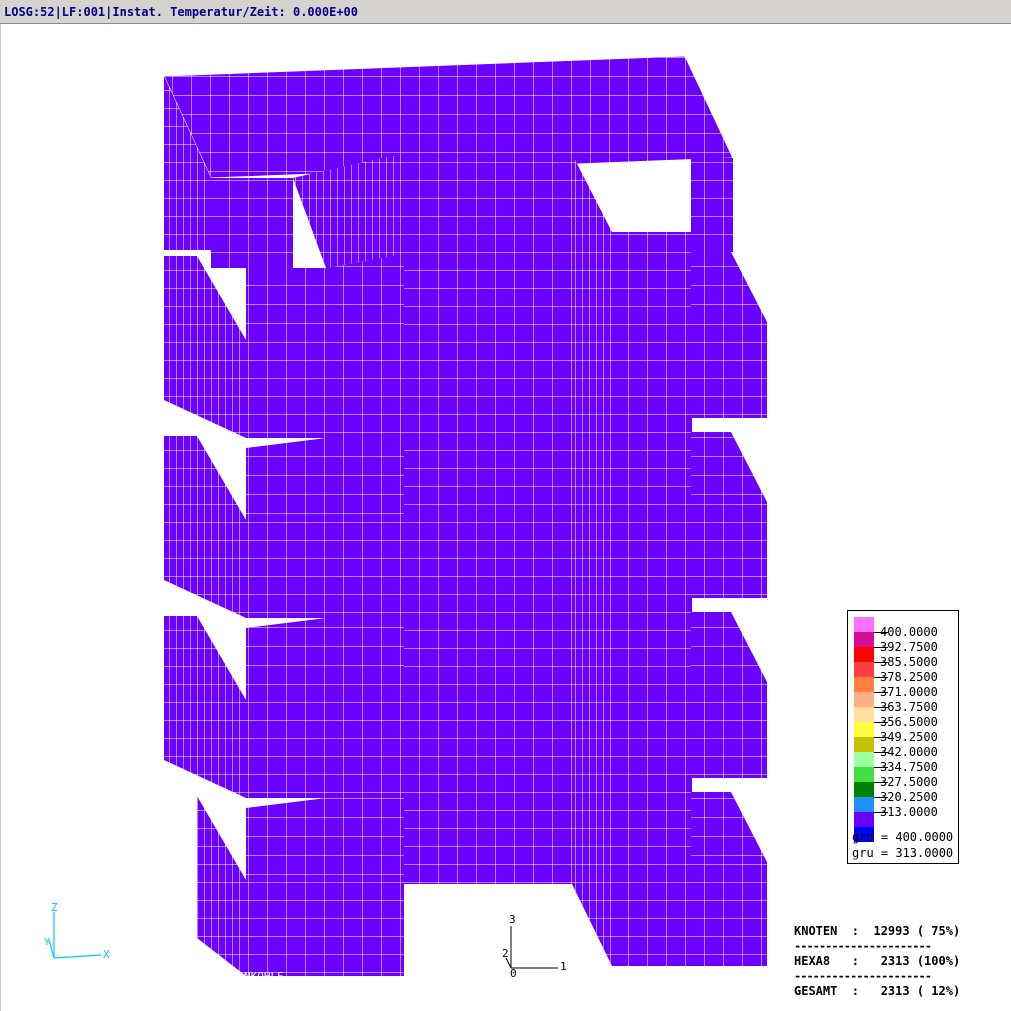  Describe the element at coordinates (903, 778) in the screenshot. I see `legend-entry: 327.5000` at that location.